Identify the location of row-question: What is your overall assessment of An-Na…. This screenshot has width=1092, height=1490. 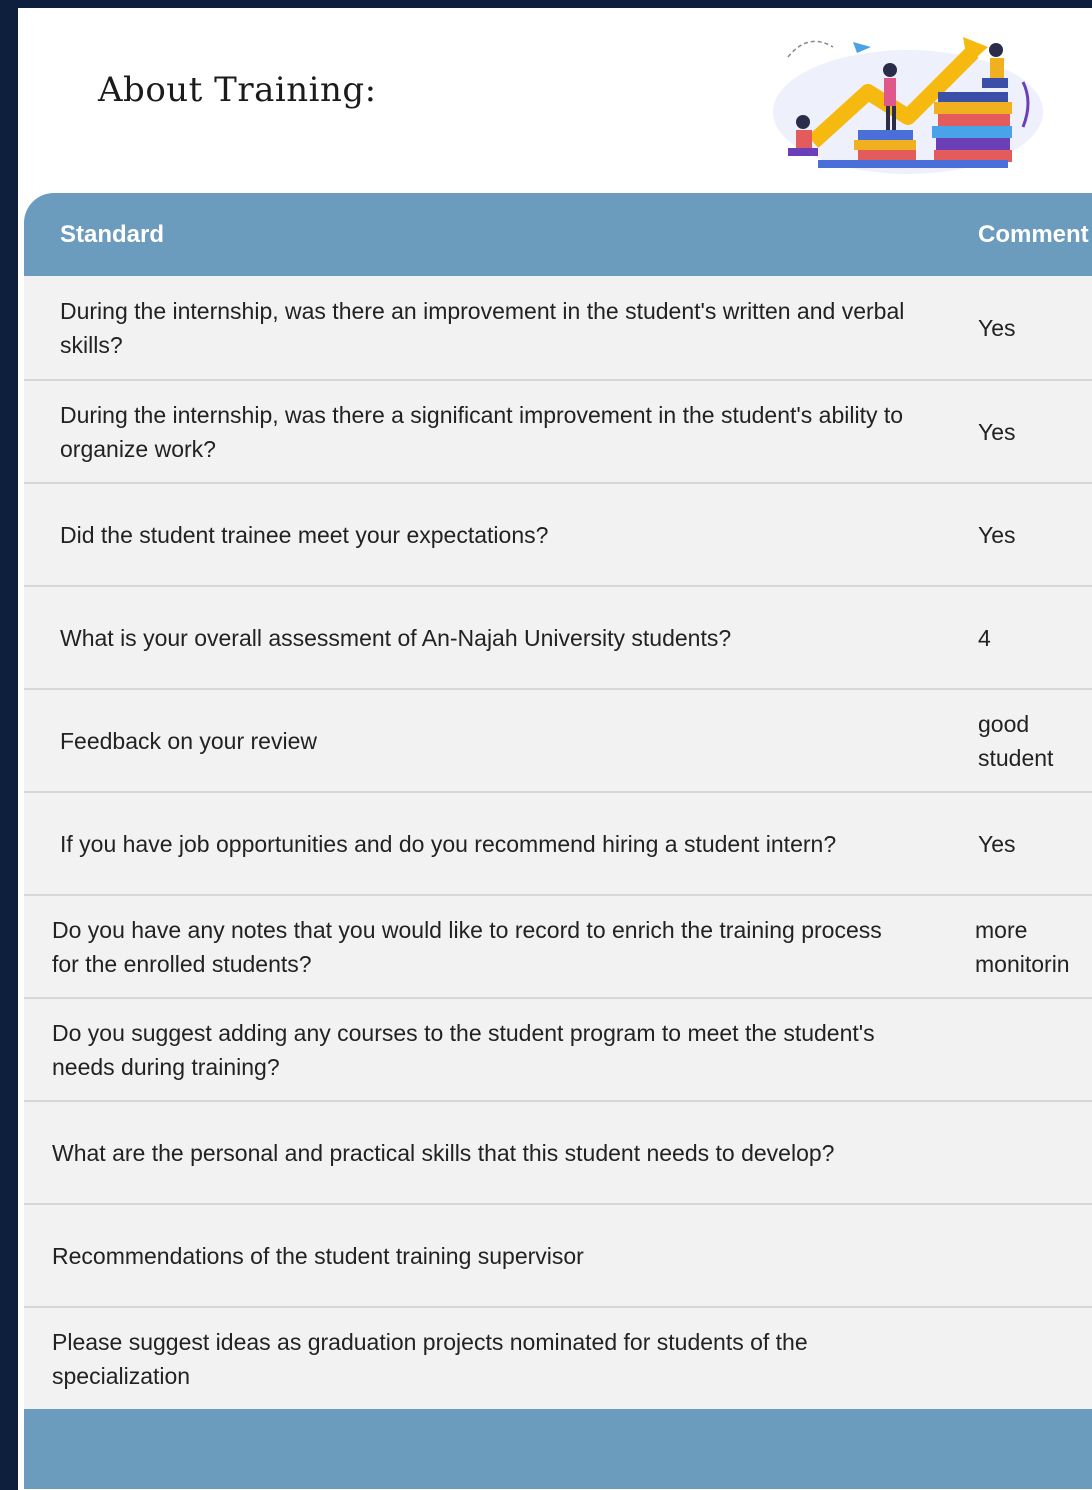
(396, 637).